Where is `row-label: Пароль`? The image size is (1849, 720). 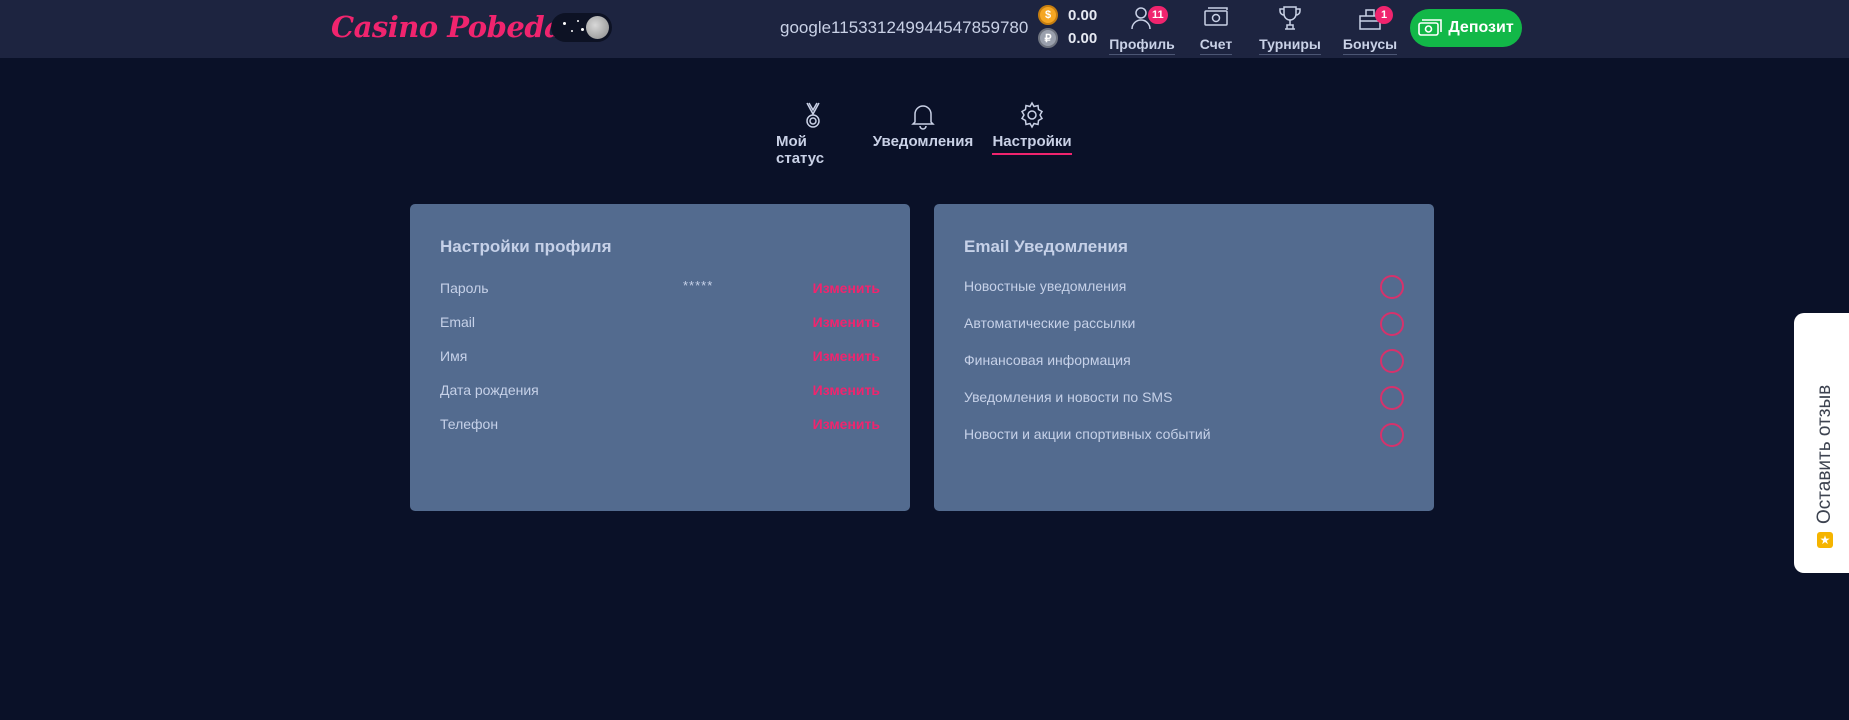 row-label: Пароль is located at coordinates (464, 288).